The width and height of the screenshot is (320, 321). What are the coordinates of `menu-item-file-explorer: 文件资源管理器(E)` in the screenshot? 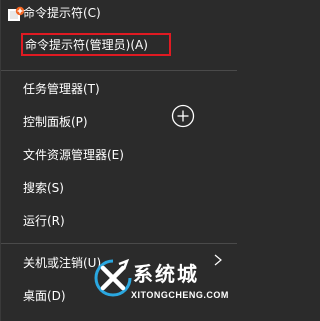 It's located at (73, 155).